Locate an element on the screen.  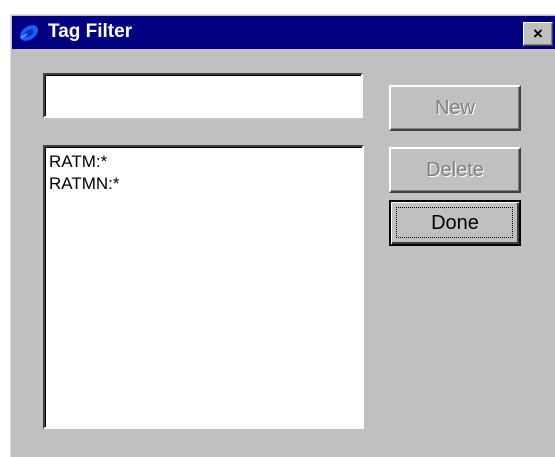
list-item: RATMN:* is located at coordinates (203, 184).